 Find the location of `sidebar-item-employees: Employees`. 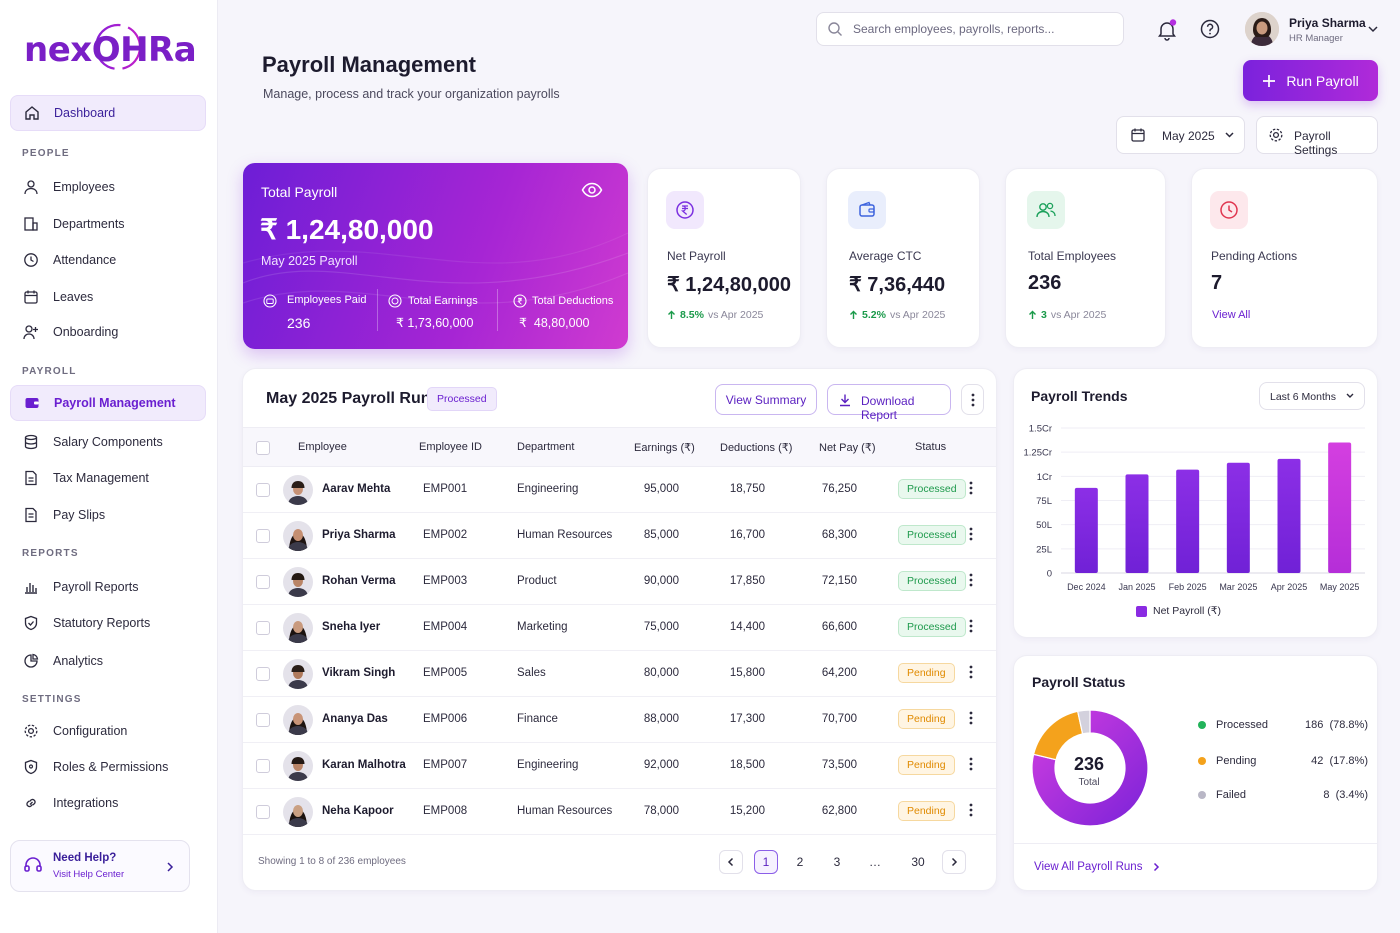

sidebar-item-employees: Employees is located at coordinates (108, 187).